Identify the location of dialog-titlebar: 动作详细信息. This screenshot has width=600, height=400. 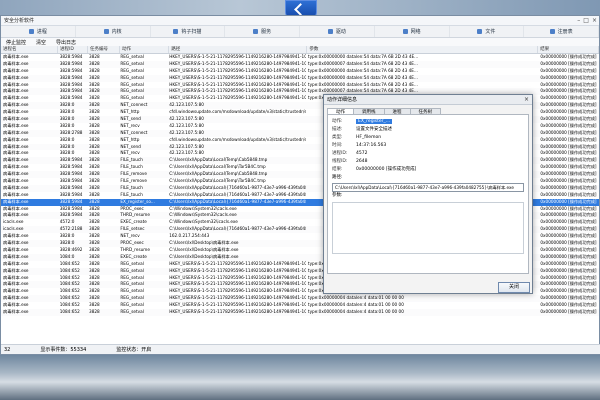
(428, 100).